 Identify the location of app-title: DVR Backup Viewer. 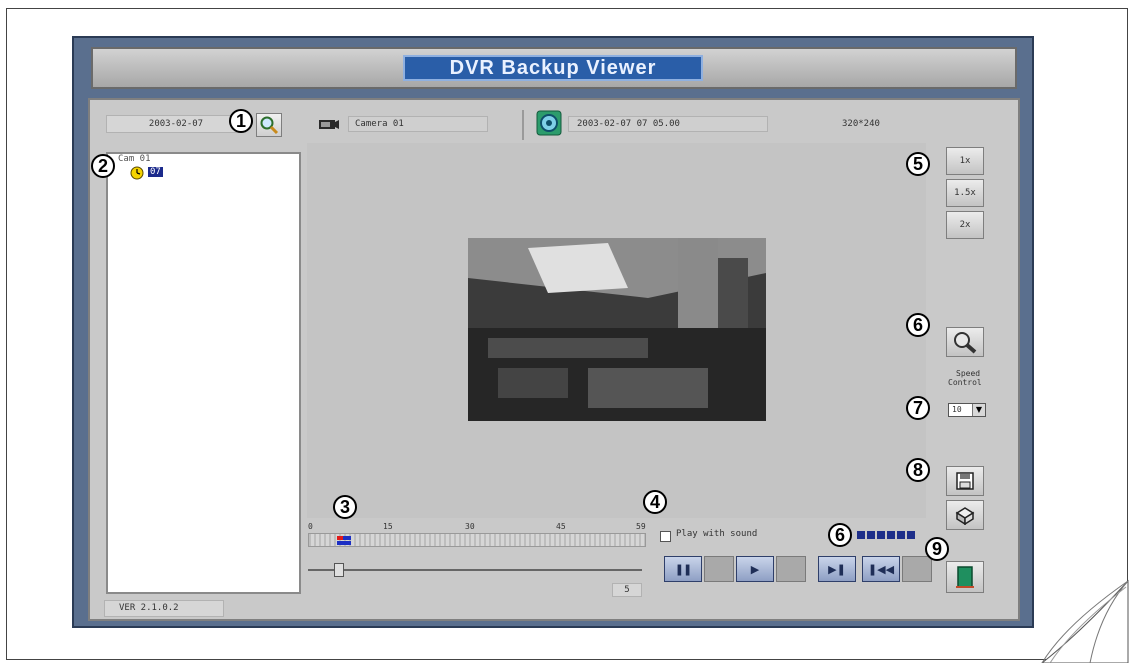
(553, 68).